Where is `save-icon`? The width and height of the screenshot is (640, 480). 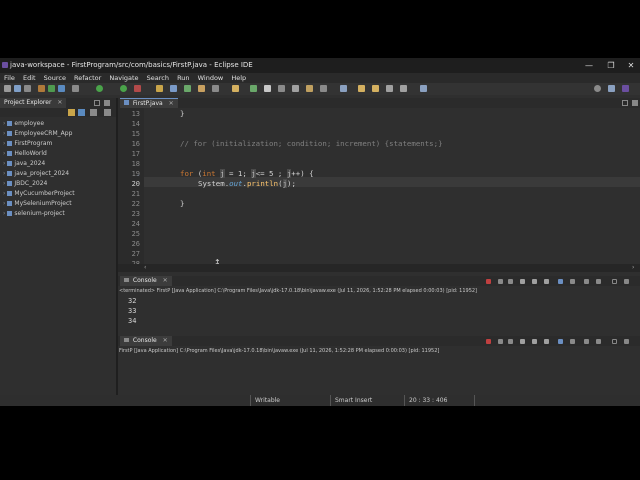
save-icon is located at coordinates (17, 88).